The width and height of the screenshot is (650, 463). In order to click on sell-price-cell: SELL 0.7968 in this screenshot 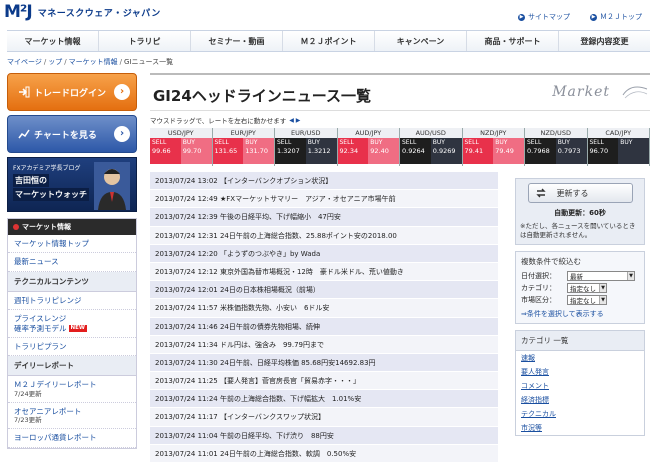, I will do `click(540, 151)`.